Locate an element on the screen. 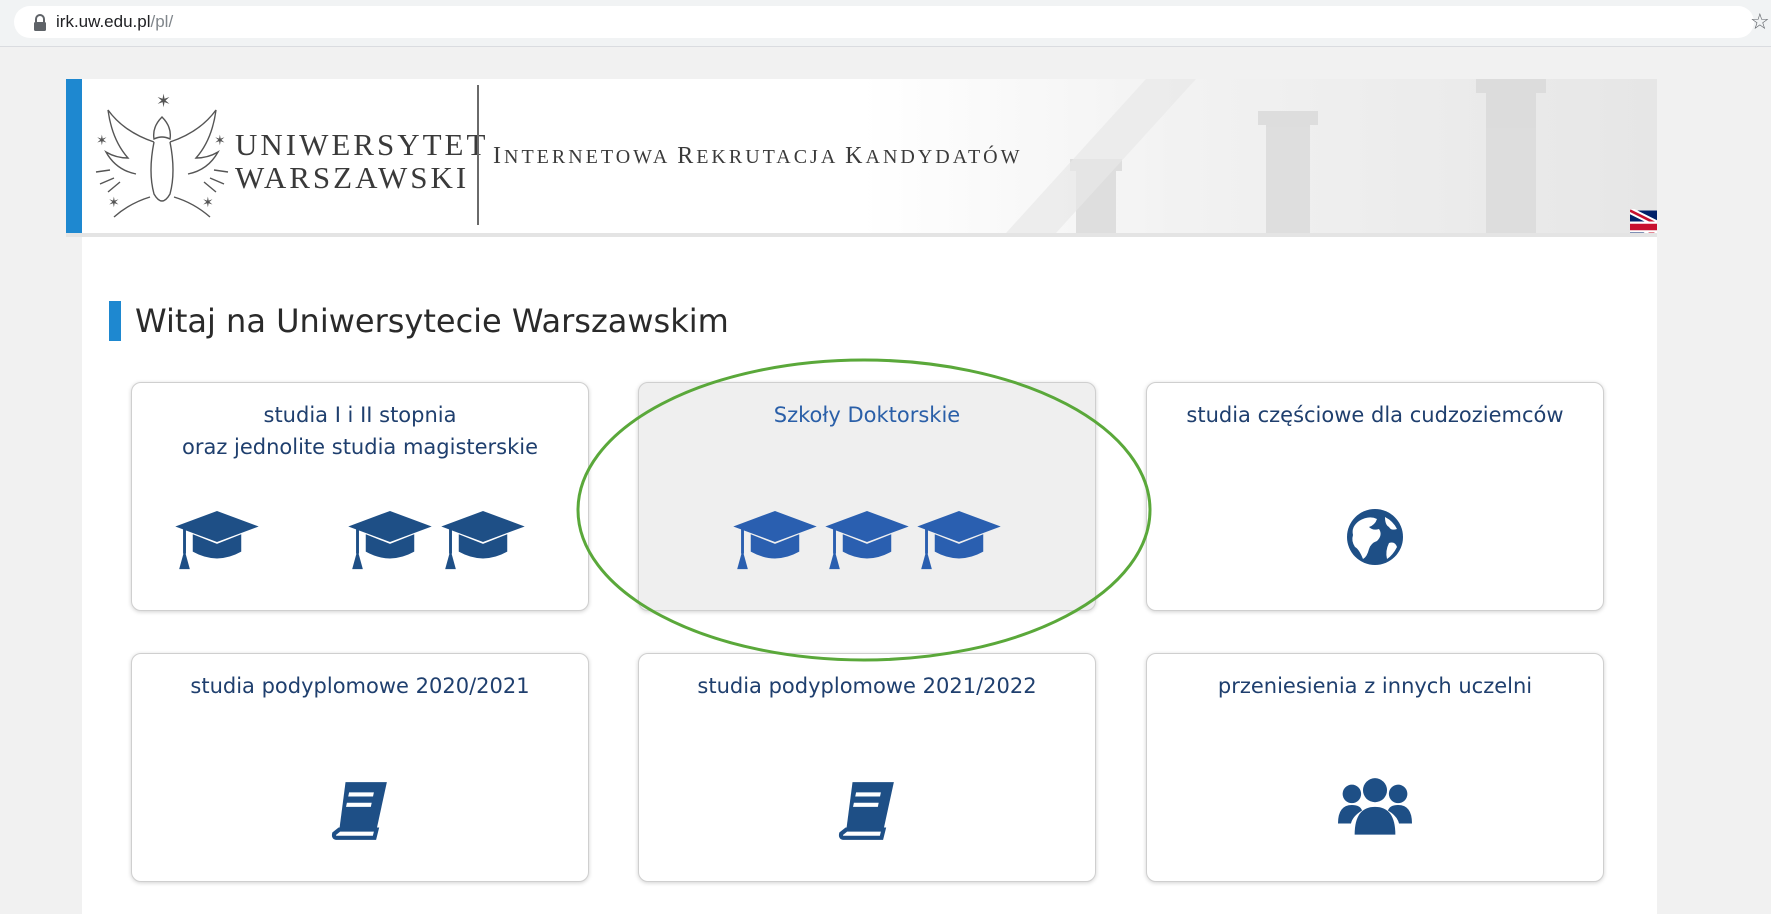 Image resolution: width=1771 pixels, height=914 pixels. tile-doctoral-schools: Szkoły Doktorskie is located at coordinates (867, 496).